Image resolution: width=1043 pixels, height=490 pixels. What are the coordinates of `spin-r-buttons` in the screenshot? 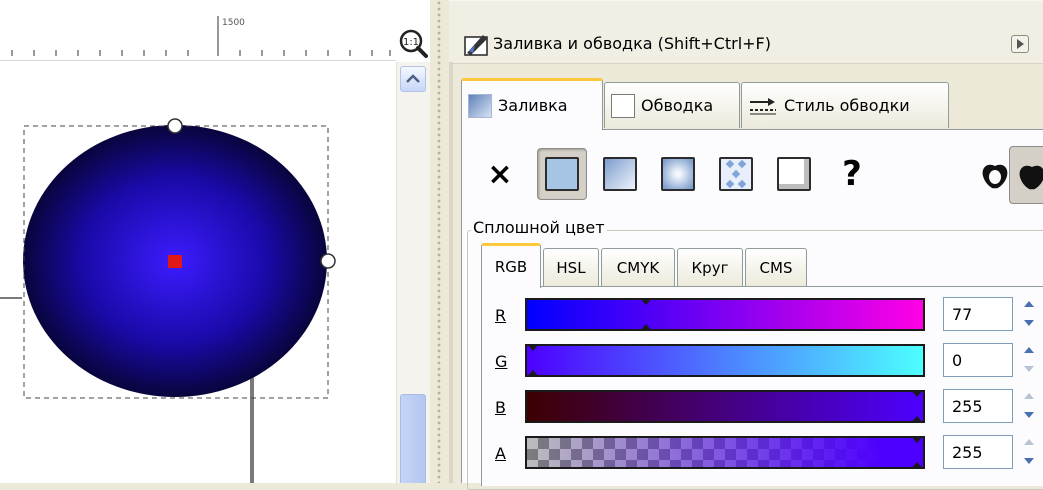 It's located at (1029, 314).